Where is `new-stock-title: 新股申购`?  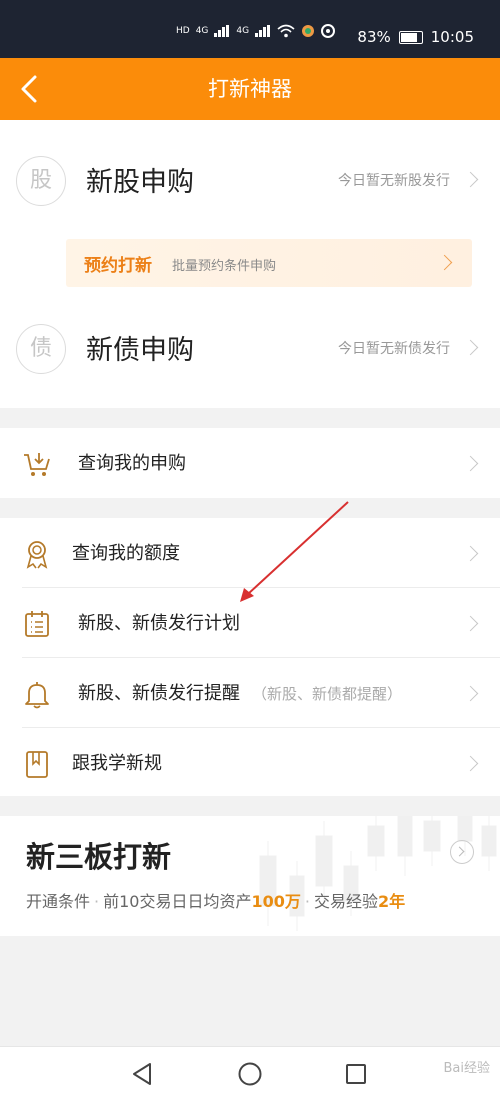 new-stock-title: 新股申购 is located at coordinates (140, 182).